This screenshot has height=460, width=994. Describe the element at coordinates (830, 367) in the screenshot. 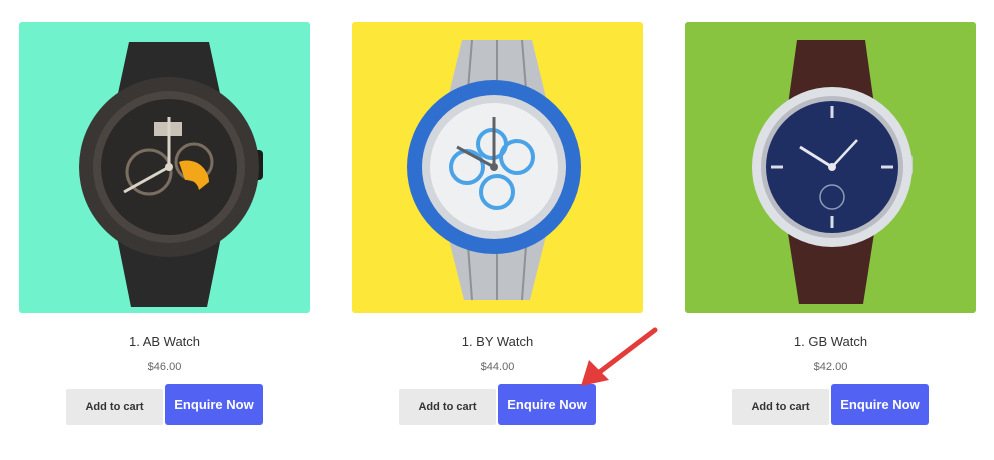

I see `product-price: $42.00` at that location.